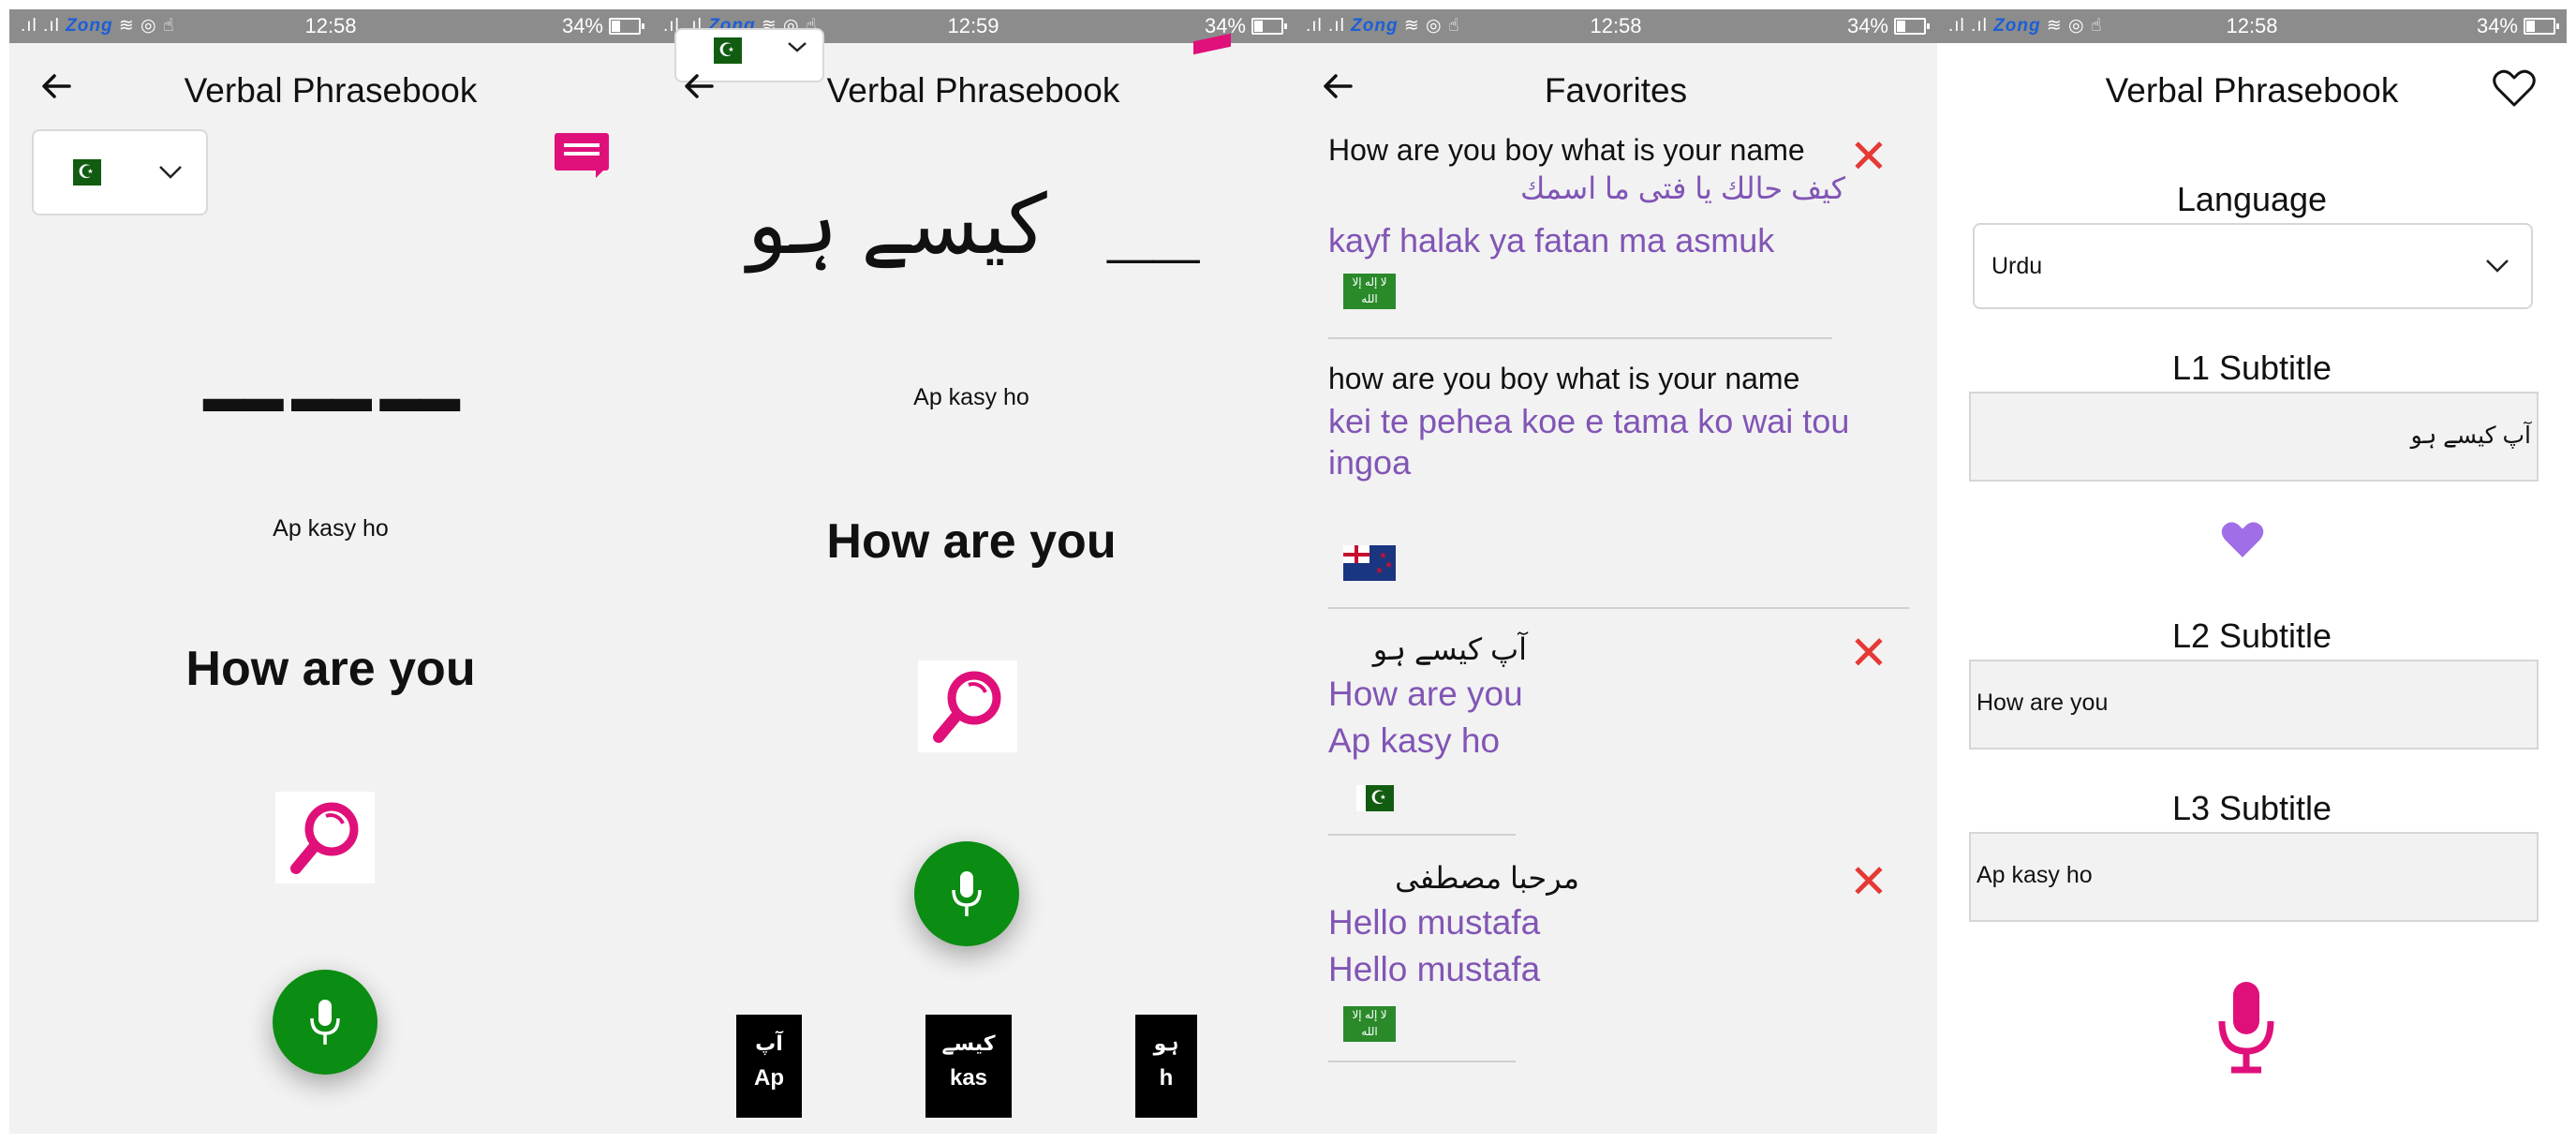 The width and height of the screenshot is (2576, 1143). What do you see at coordinates (1616, 726) in the screenshot?
I see `favorite-item: آپ کیسے ہو How are you Ap kasy ho ✕` at bounding box center [1616, 726].